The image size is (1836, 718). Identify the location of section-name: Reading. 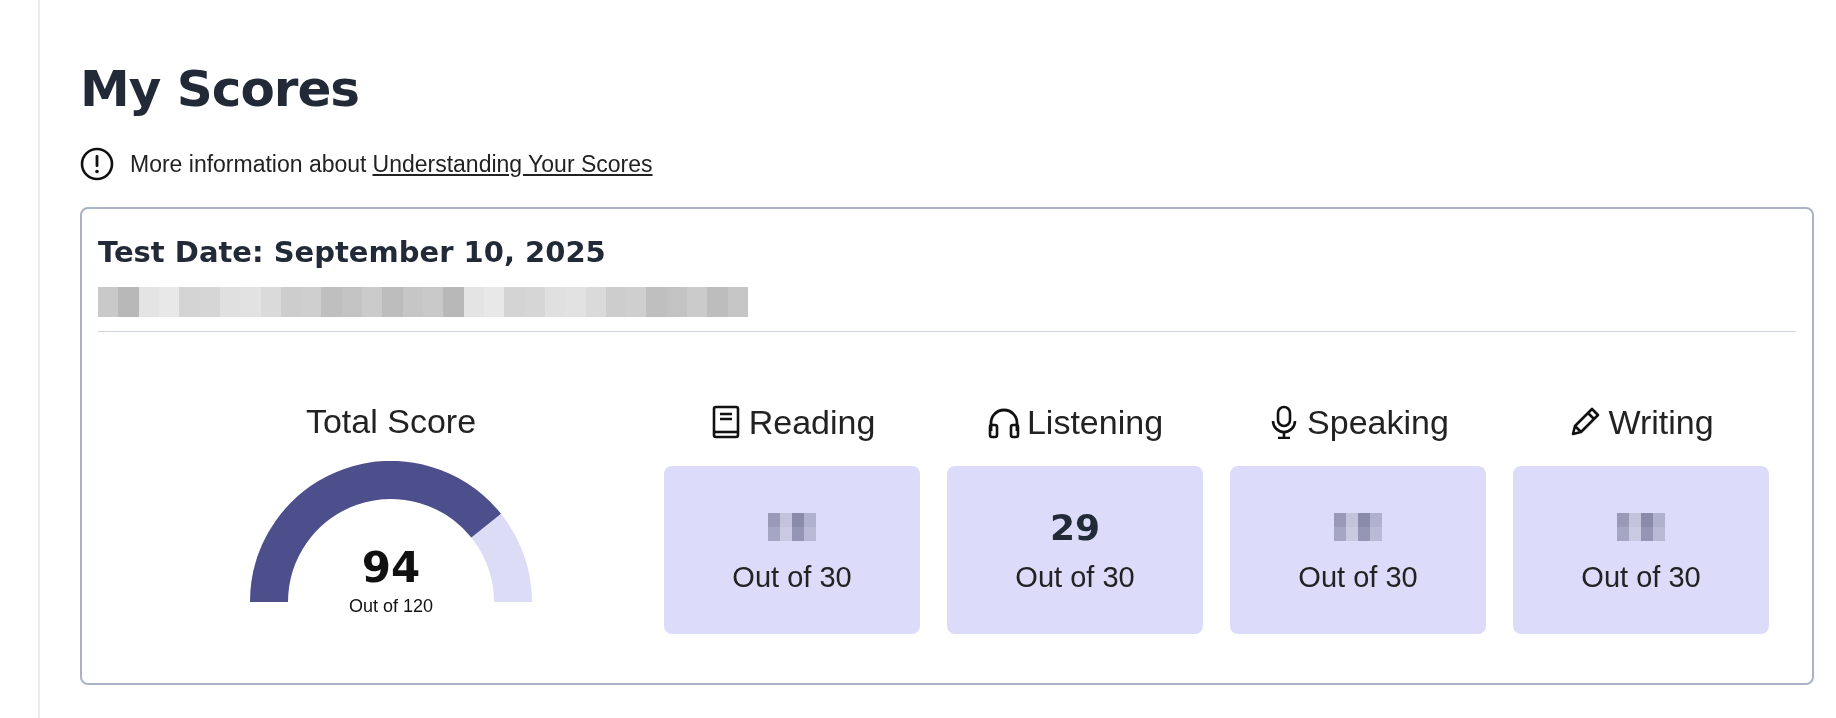
(812, 422).